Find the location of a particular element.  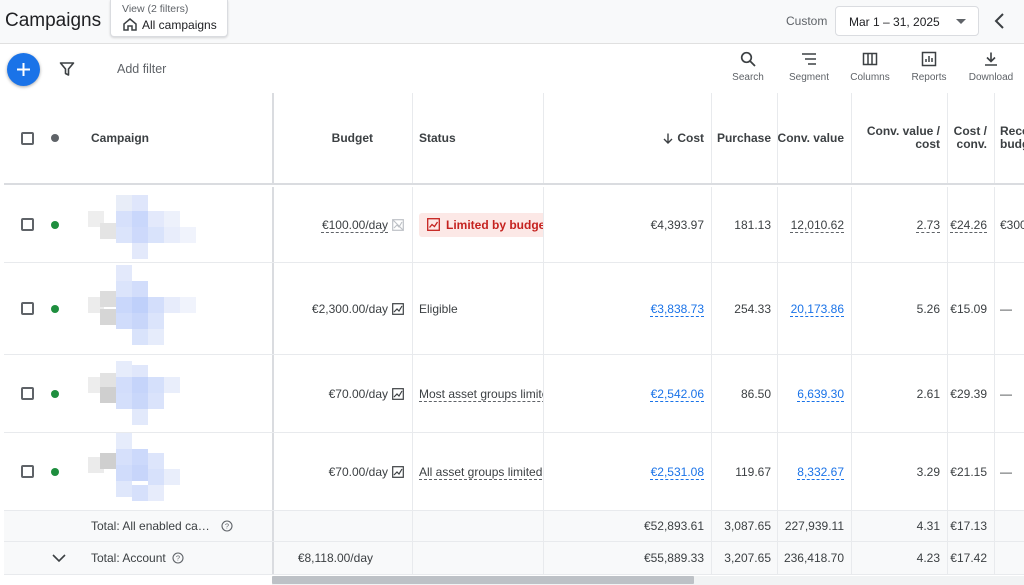

header-cost-conv: Cost / conv. is located at coordinates (971, 138).